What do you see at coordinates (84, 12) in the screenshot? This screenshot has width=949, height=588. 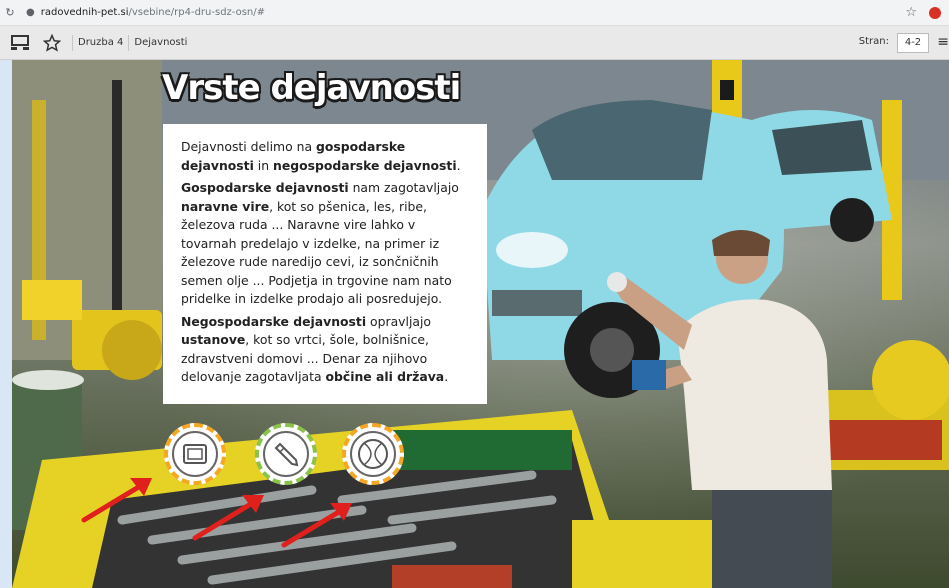 I see `url-host: radovednih-pet.si` at bounding box center [84, 12].